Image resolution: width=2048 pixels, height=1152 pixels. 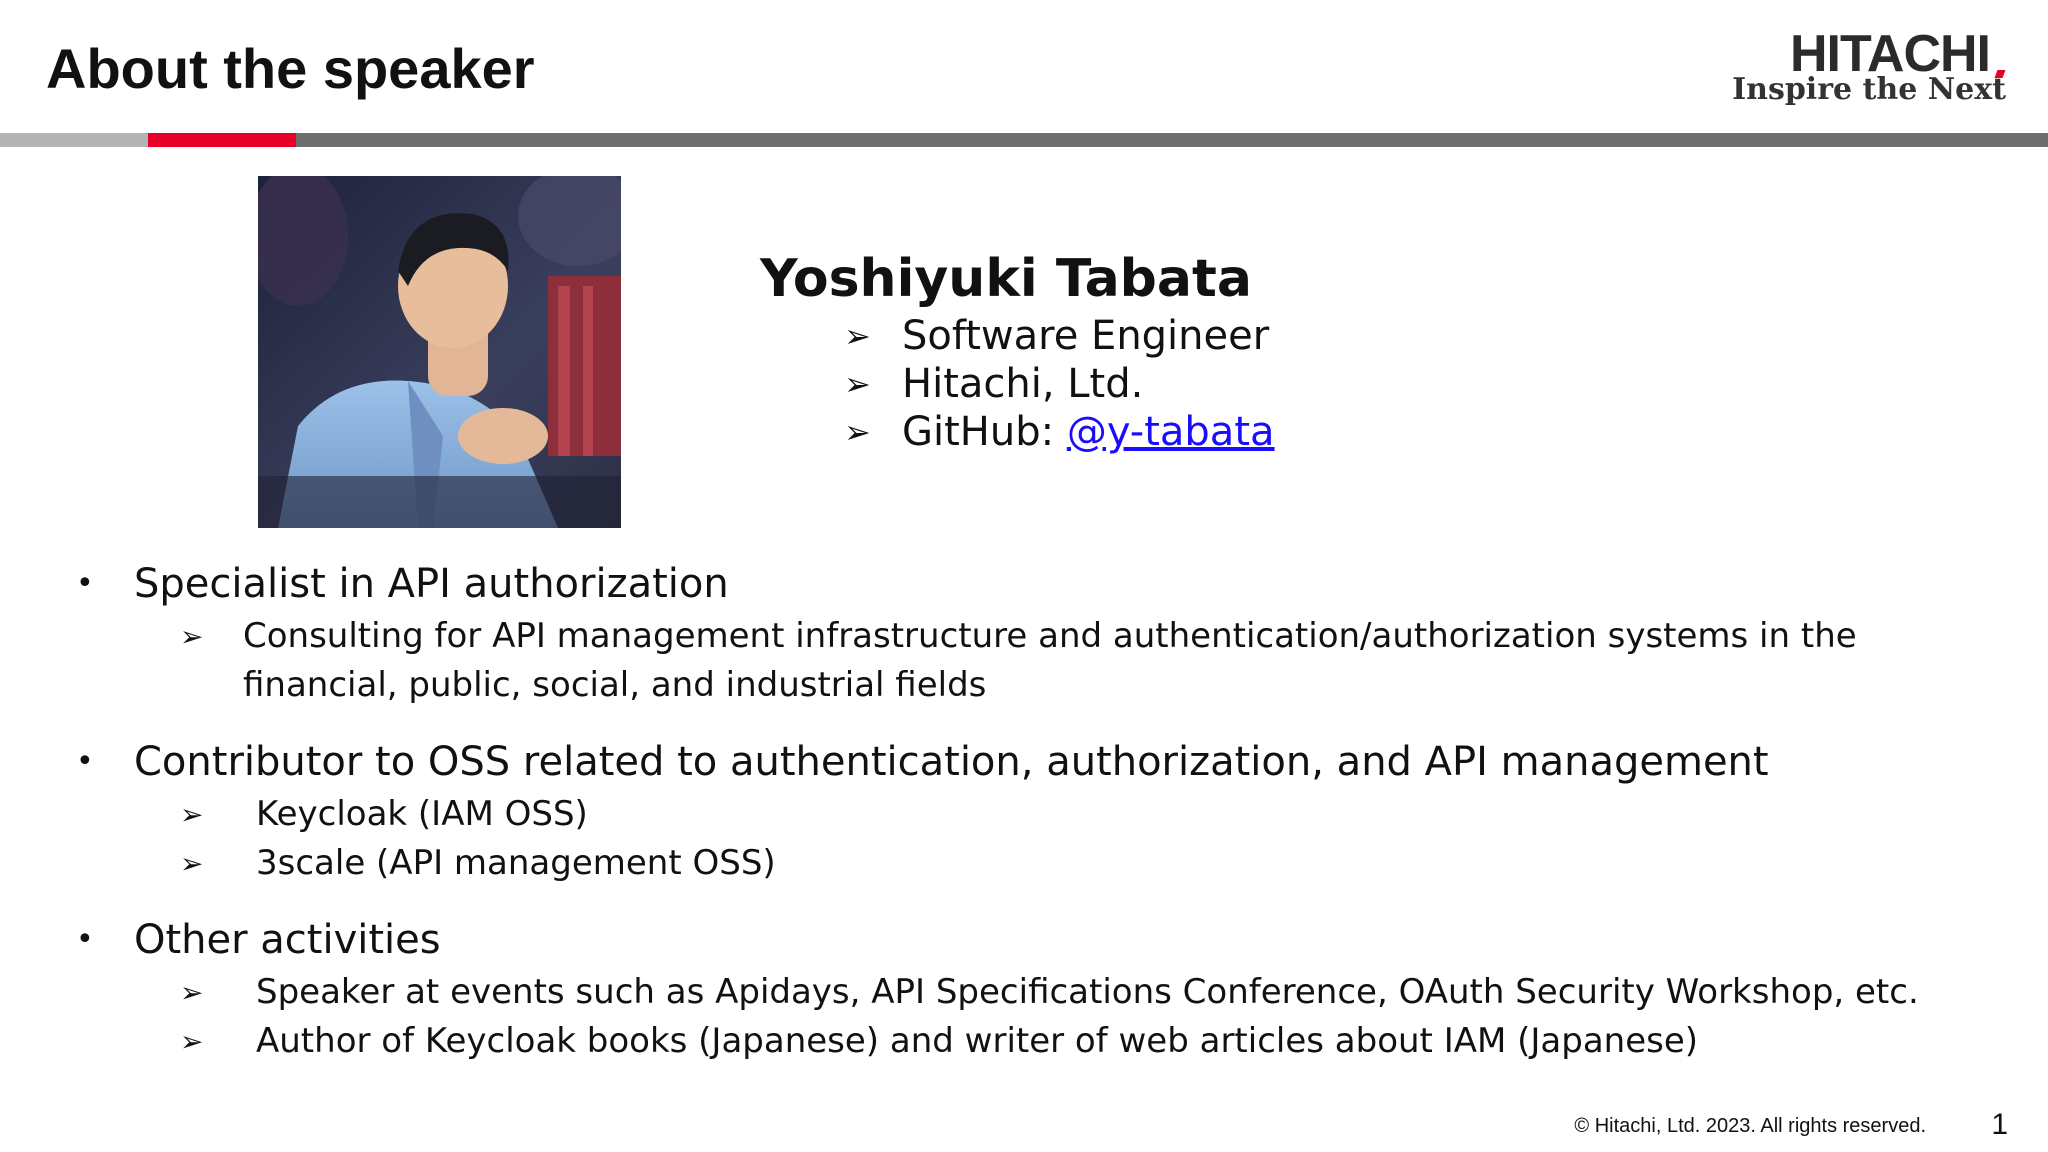 I want to click on header-bar-rest-segment, so click(x=1172, y=140).